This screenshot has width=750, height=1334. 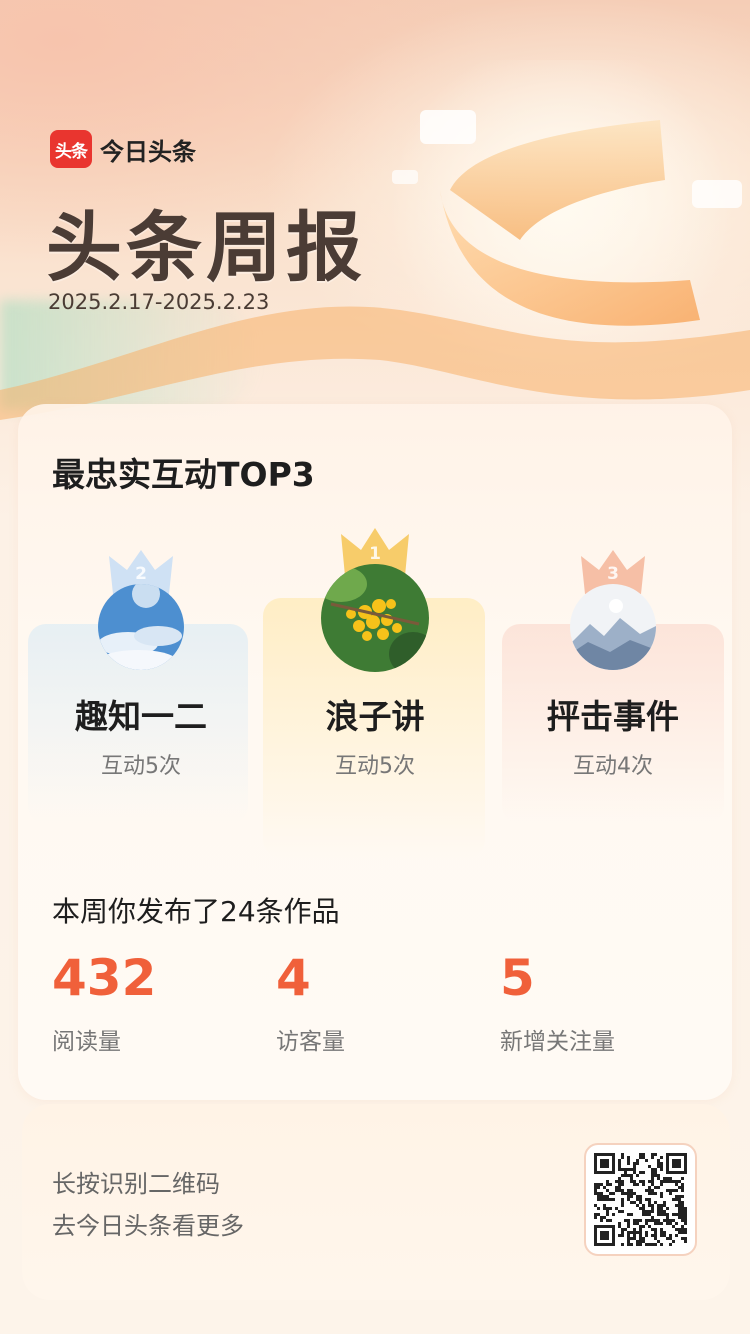 What do you see at coordinates (141, 716) in the screenshot?
I see `user-name: 趣知一二` at bounding box center [141, 716].